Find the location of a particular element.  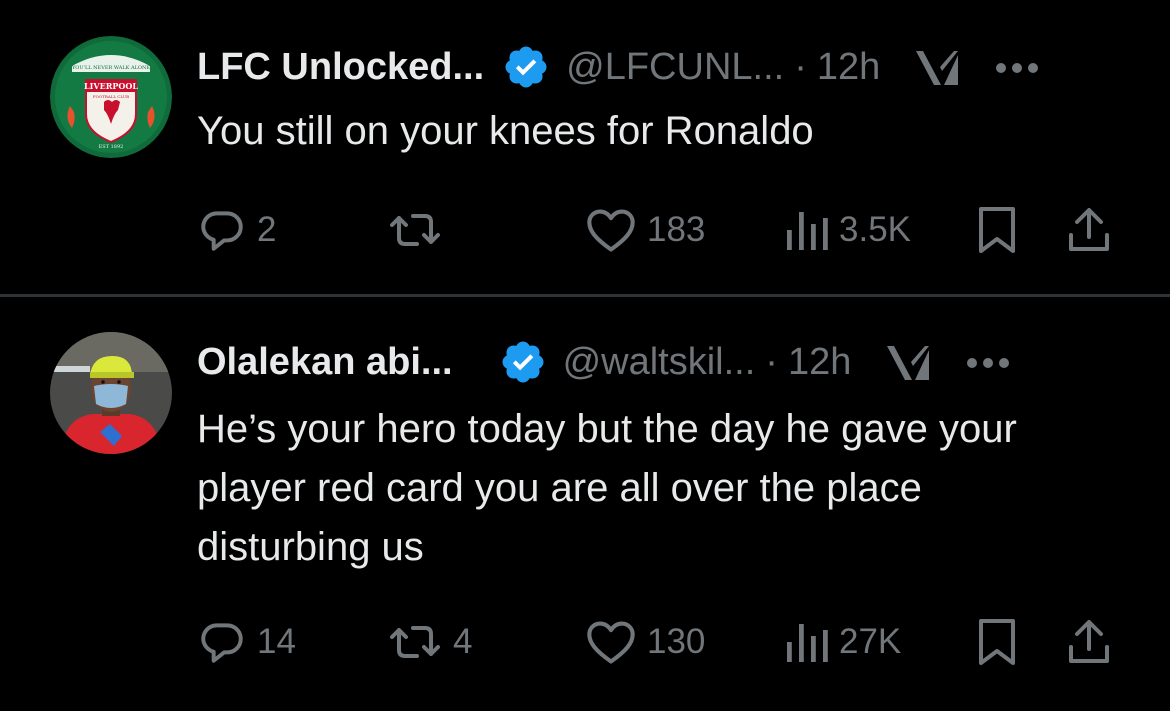

views-button: 27K is located at coordinates (843, 642).